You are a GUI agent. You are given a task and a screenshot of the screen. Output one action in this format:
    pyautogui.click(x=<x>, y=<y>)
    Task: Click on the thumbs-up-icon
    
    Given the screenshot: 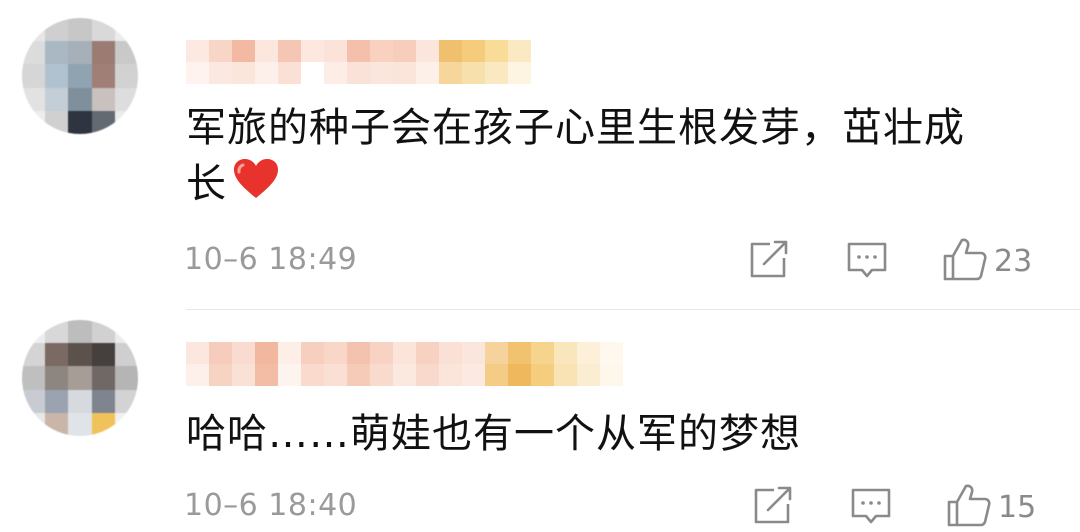 What is the action you would take?
    pyautogui.click(x=965, y=261)
    